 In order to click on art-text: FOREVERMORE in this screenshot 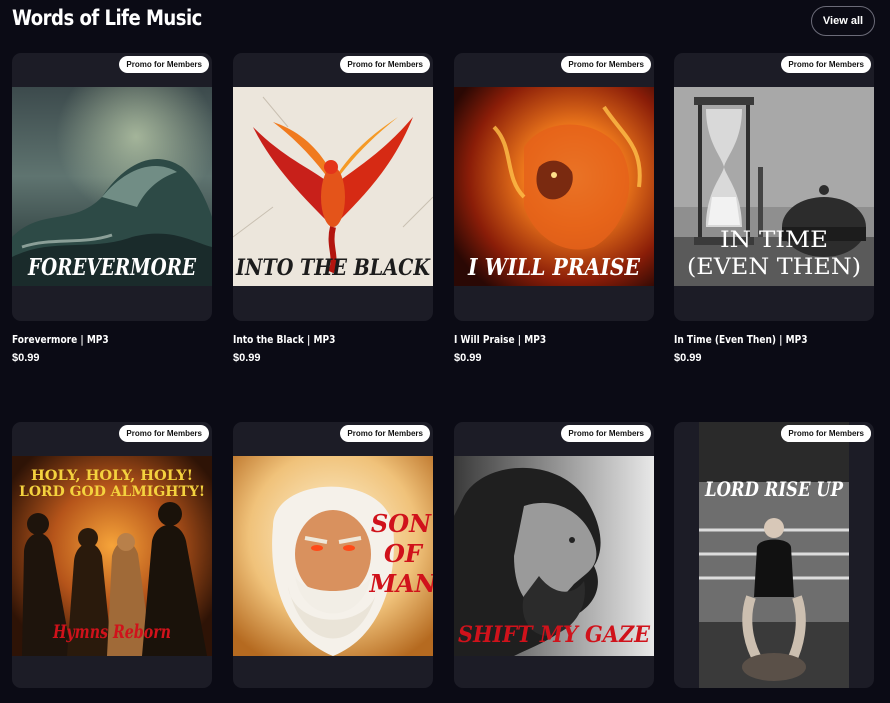, I will do `click(111, 267)`.